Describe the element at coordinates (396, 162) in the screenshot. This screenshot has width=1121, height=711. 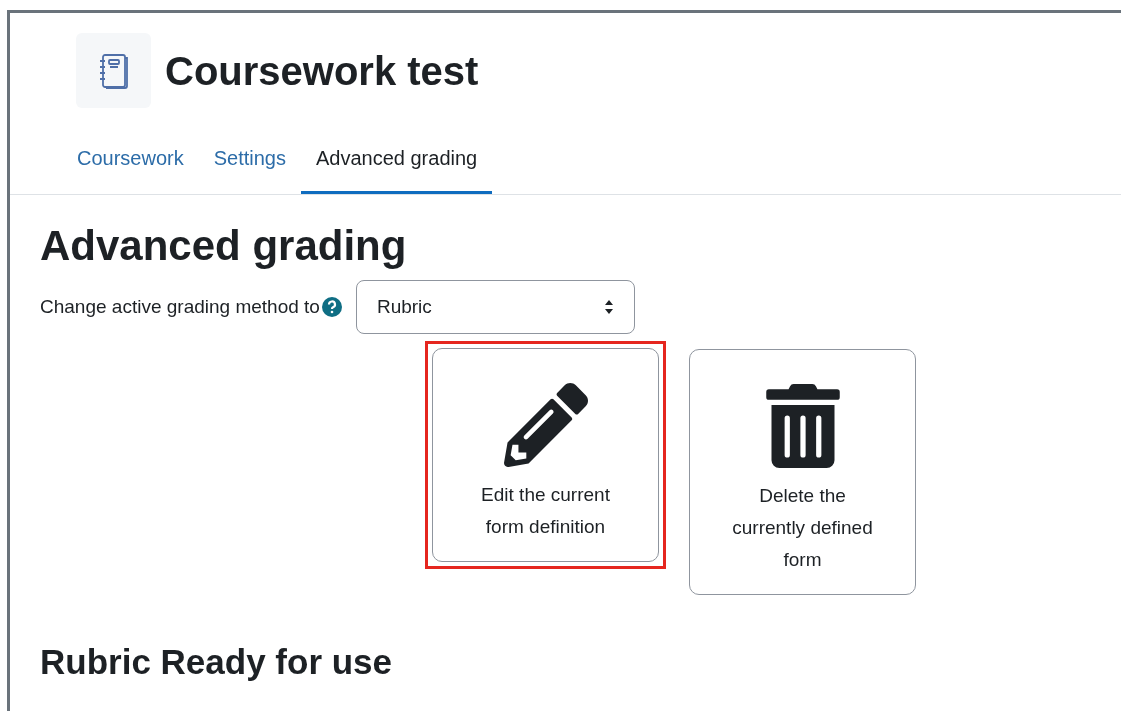
I see `tab: Advanced grading` at that location.